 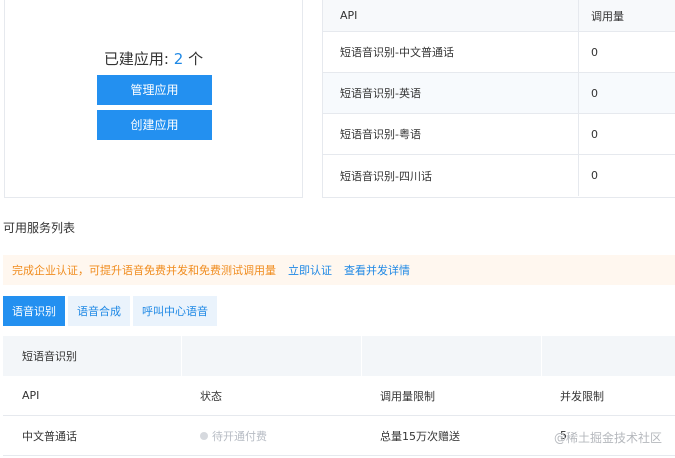 What do you see at coordinates (339, 356) in the screenshot?
I see `service-group-header: 短语音识别` at bounding box center [339, 356].